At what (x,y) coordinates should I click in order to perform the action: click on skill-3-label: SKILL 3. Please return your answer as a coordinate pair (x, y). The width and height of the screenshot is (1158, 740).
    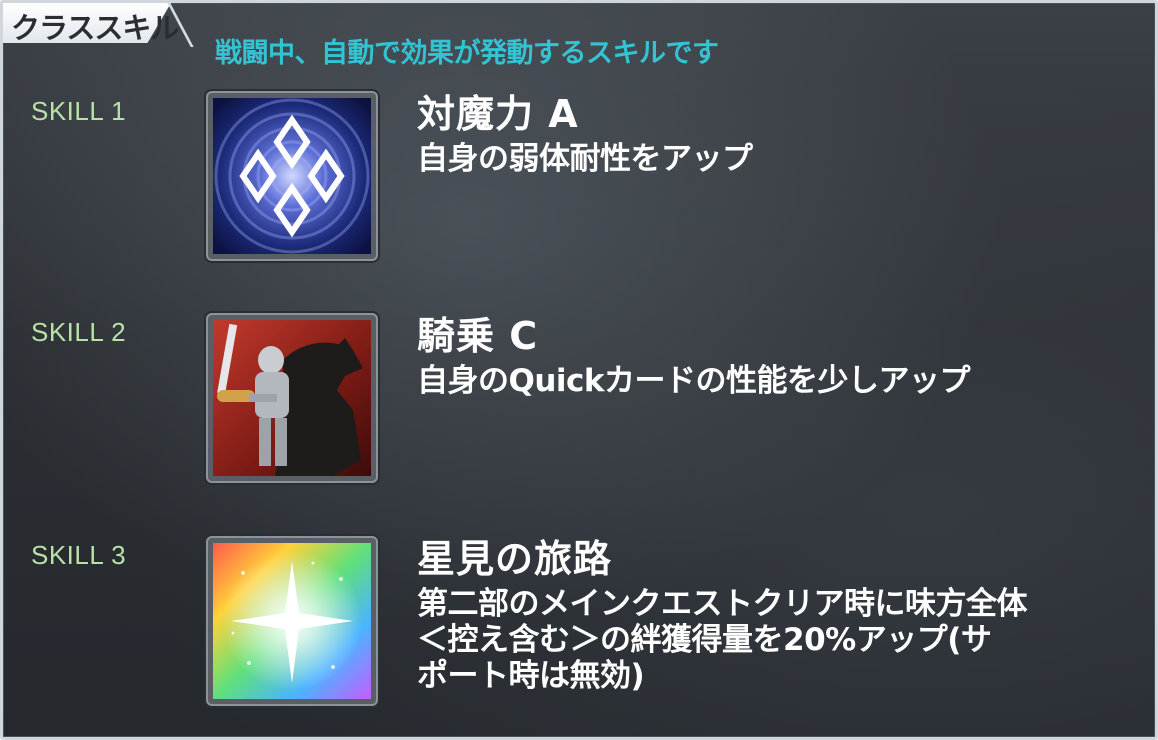
    Looking at the image, I should click on (79, 555).